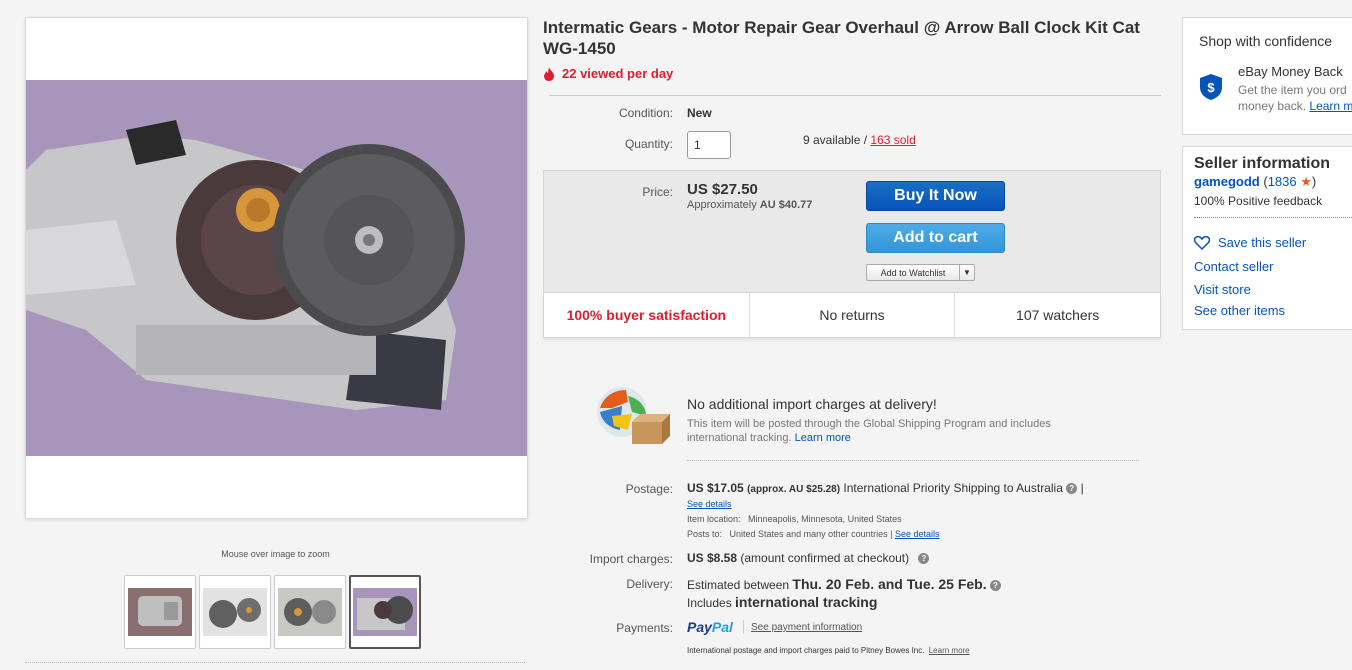 Image resolution: width=1352 pixels, height=670 pixels. Describe the element at coordinates (889, 584) in the screenshot. I see `delivery-dates: Thu. 20 Feb. and Tue. 25 Feb.` at that location.